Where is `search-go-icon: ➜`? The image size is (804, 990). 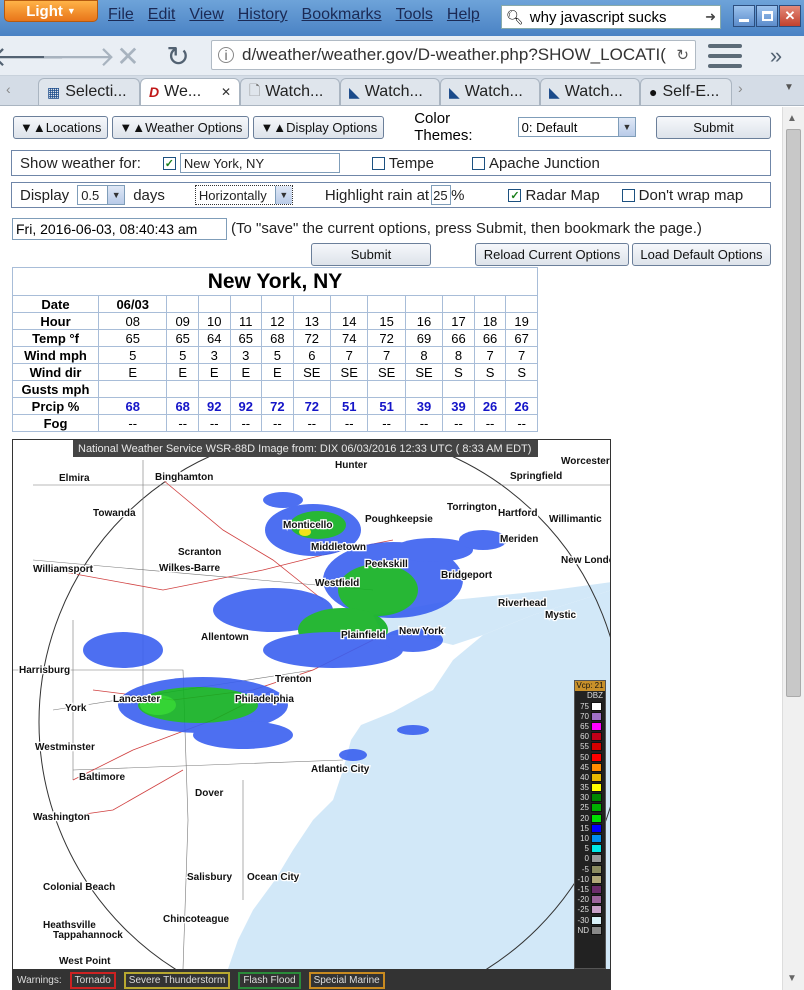 search-go-icon: ➜ is located at coordinates (710, 17).